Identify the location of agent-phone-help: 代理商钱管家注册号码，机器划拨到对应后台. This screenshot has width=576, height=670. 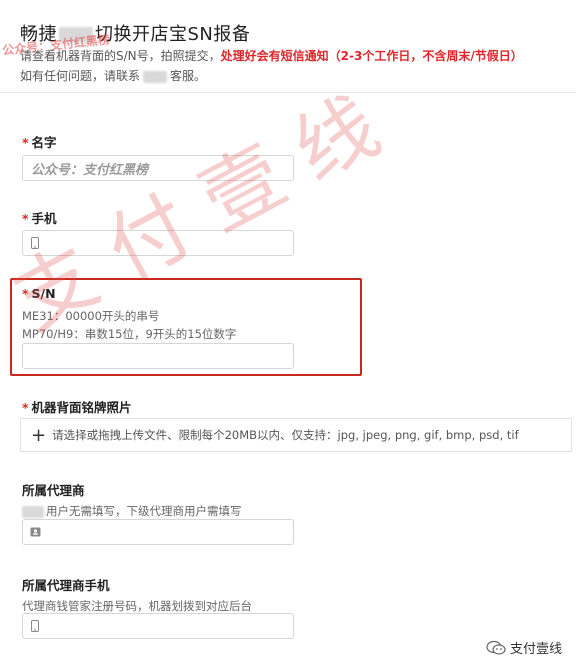
(137, 606).